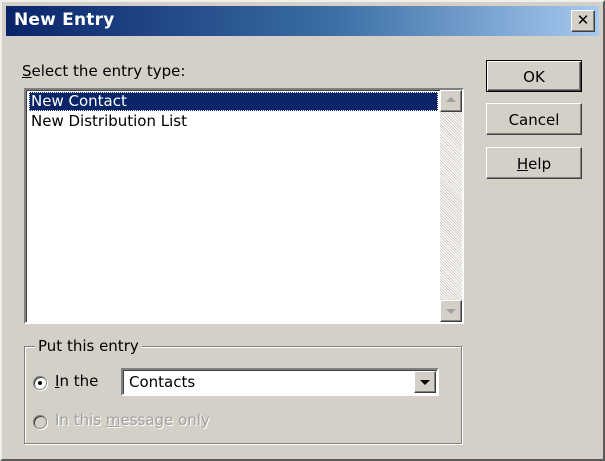 This screenshot has width=605, height=461. I want to click on radio-message-only-label: In this message only, so click(132, 420).